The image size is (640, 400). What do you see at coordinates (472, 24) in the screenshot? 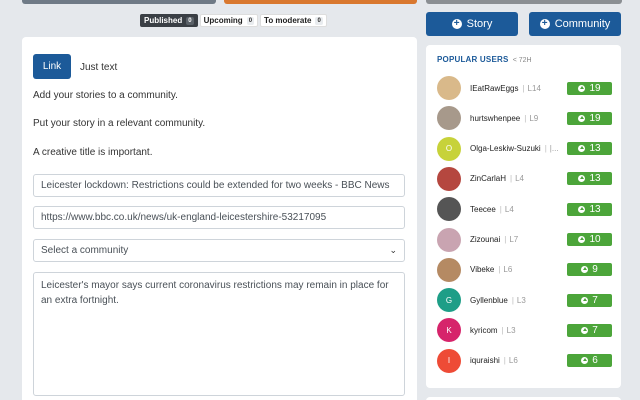
I see `add-story-button: + Story` at bounding box center [472, 24].